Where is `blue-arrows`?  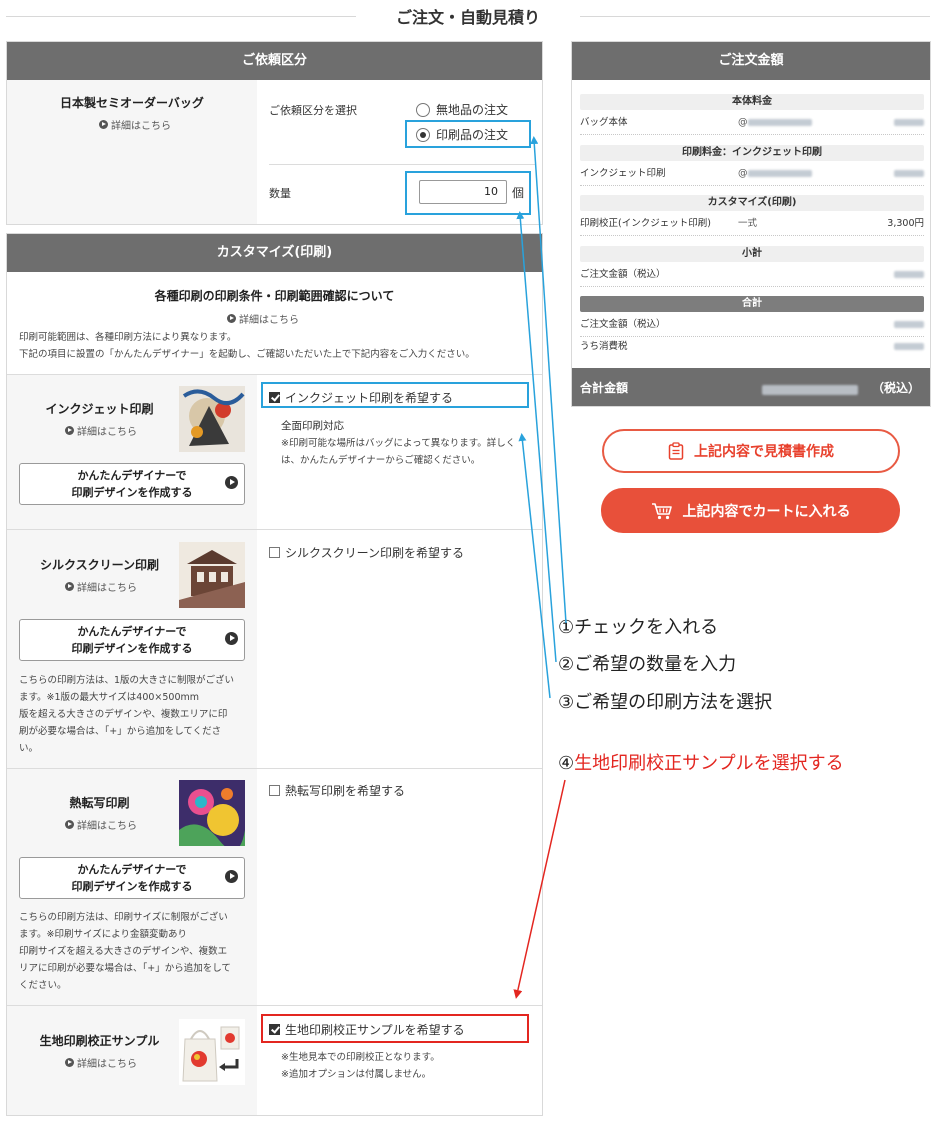 blue-arrows is located at coordinates (541, 417).